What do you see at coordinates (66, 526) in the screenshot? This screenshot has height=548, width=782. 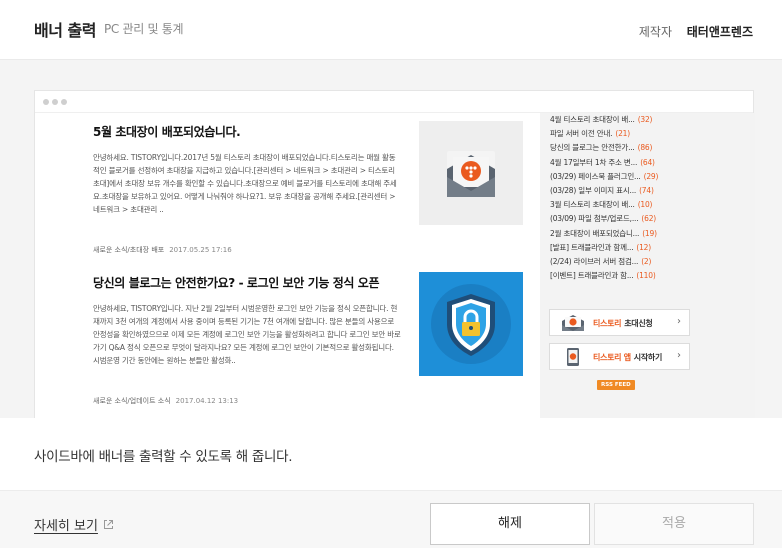 I see `more-info-label: 자세히 보기` at bounding box center [66, 526].